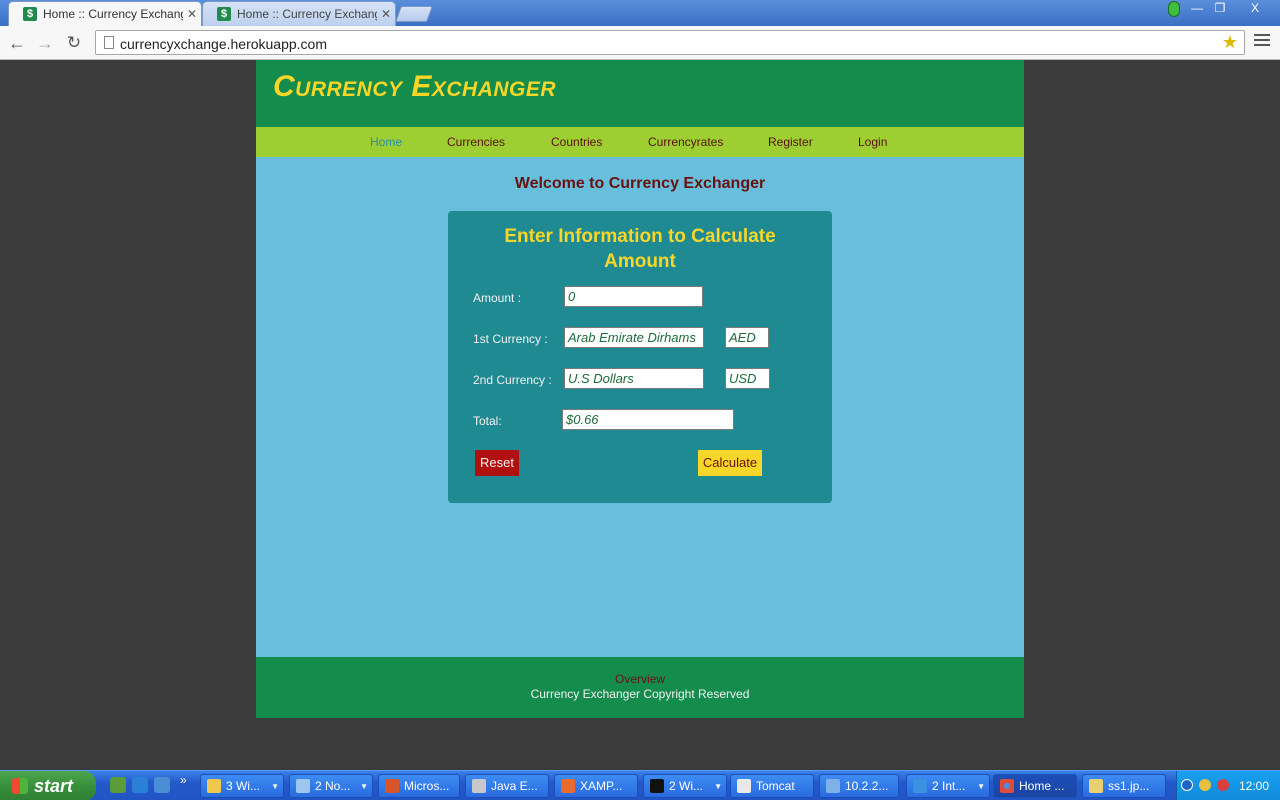 The image size is (1280, 800). What do you see at coordinates (657, 786) in the screenshot?
I see `terminal-icon` at bounding box center [657, 786].